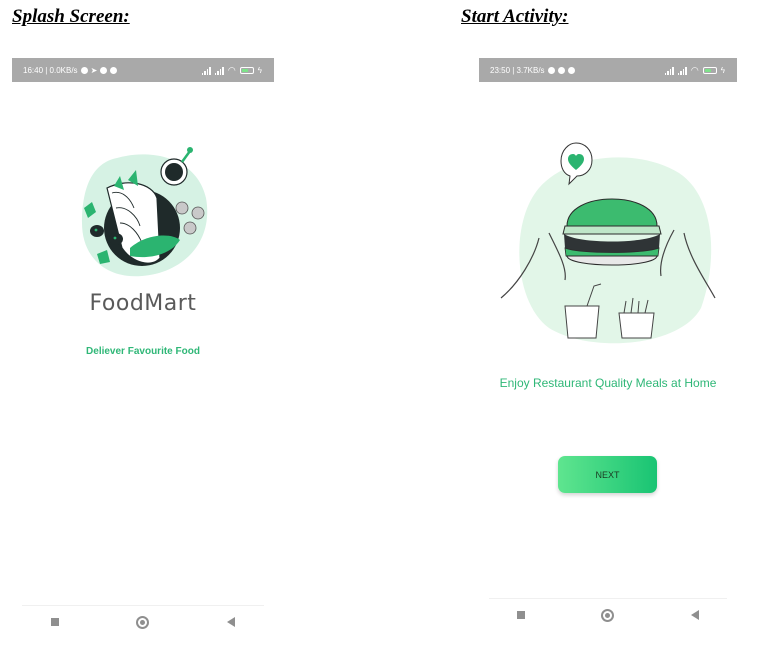 The height and width of the screenshot is (659, 766). Describe the element at coordinates (143, 303) in the screenshot. I see `brand-name: FoodMart` at that location.